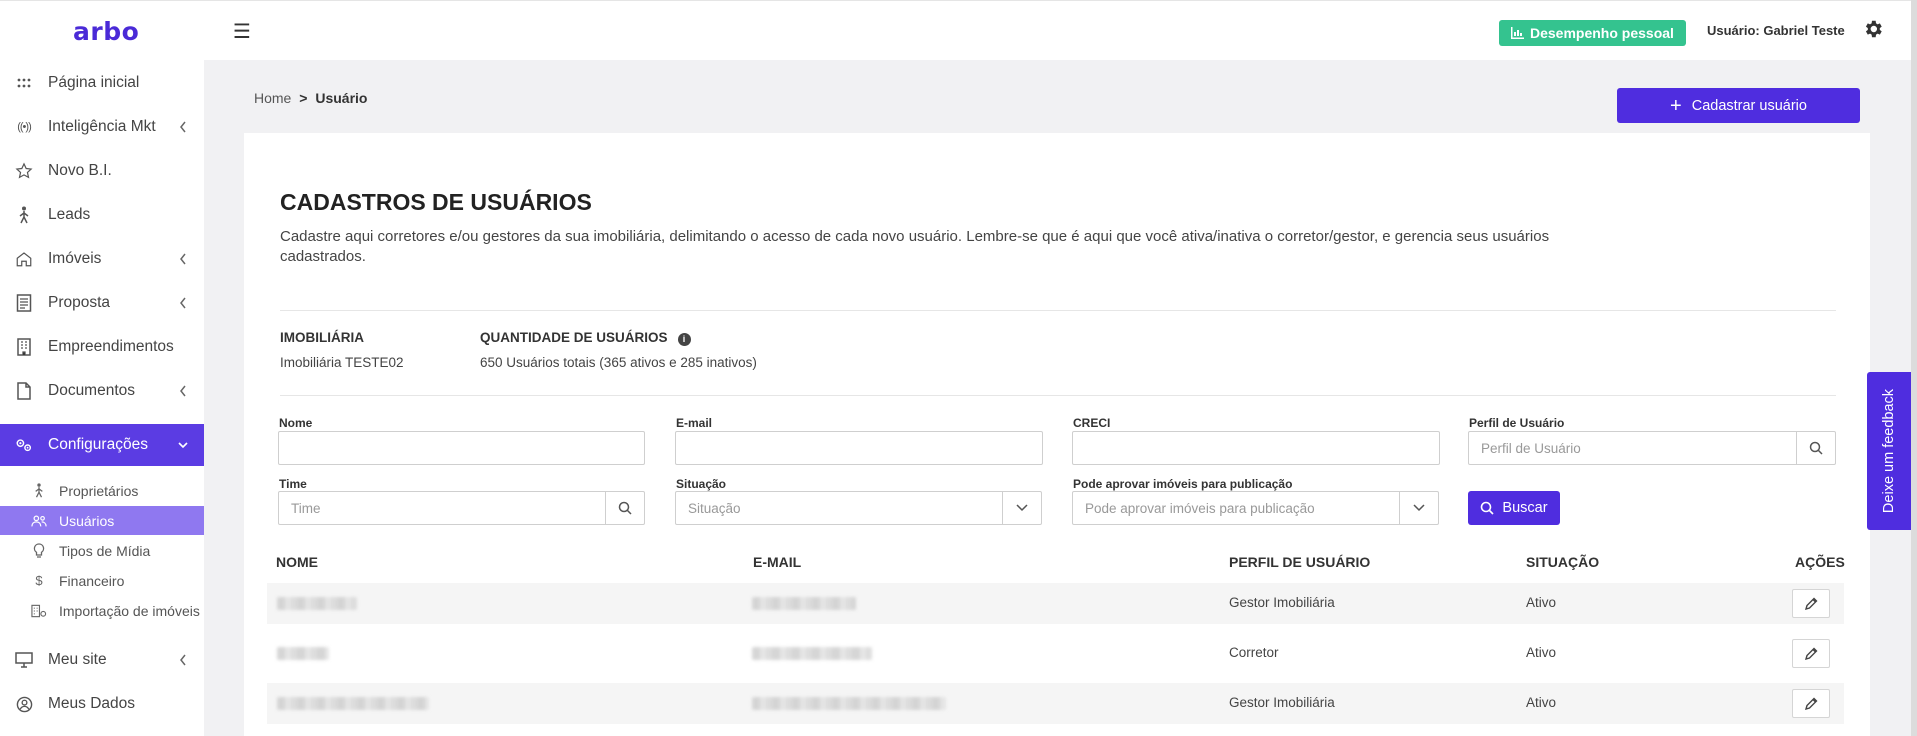  I want to click on column-header-name: NOME, so click(297, 562).